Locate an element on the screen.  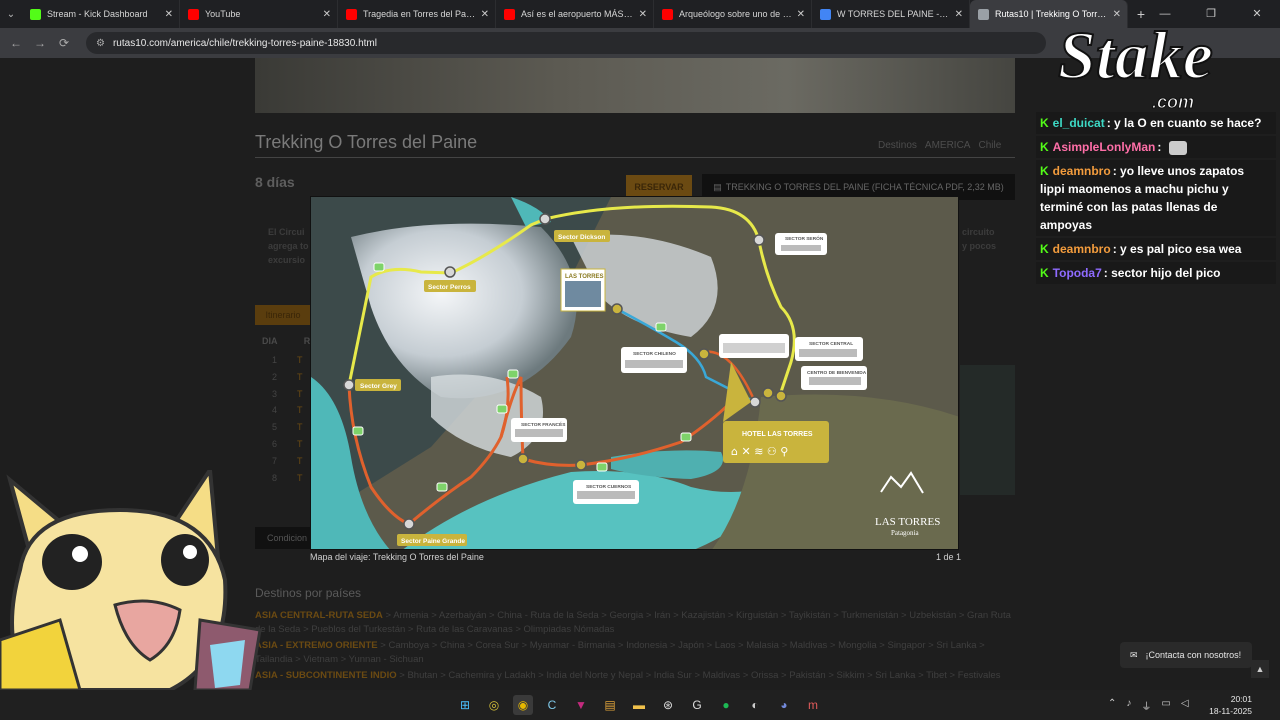
chat-username: AsimpleLonlyMan is located at coordinates (1104, 147).